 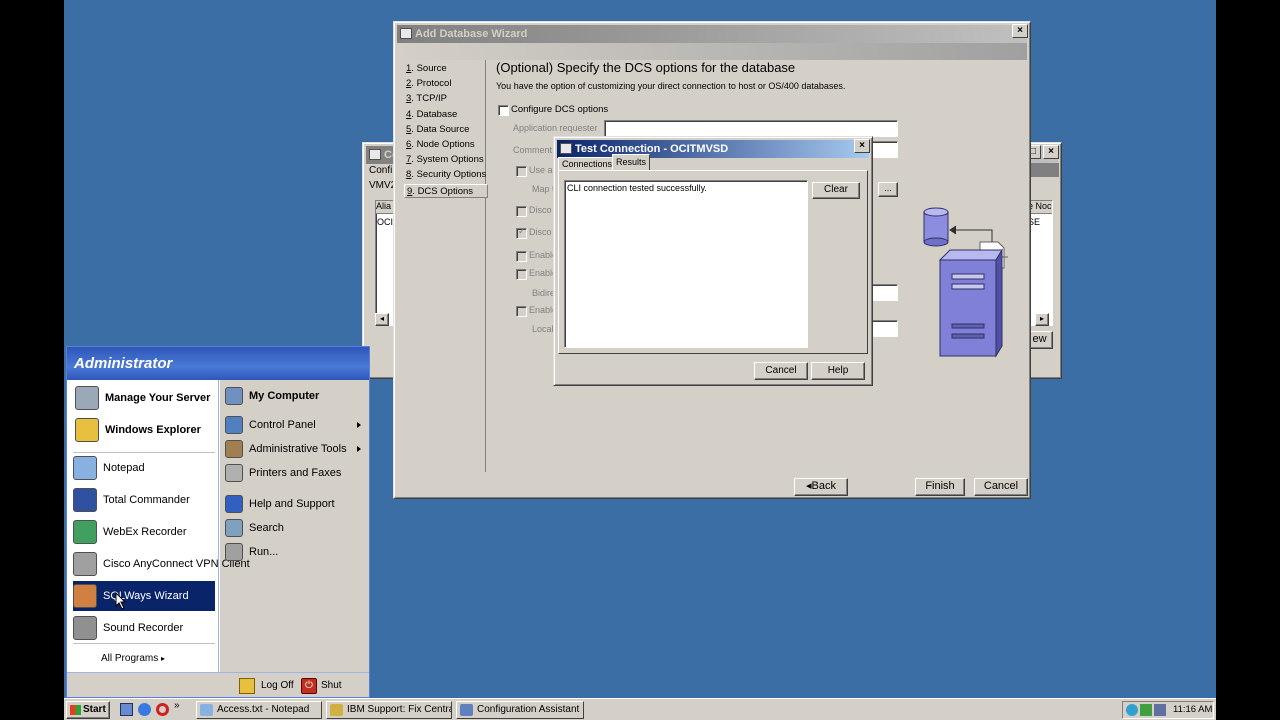 I want to click on cancel-button: Cancel, so click(x=1001, y=487).